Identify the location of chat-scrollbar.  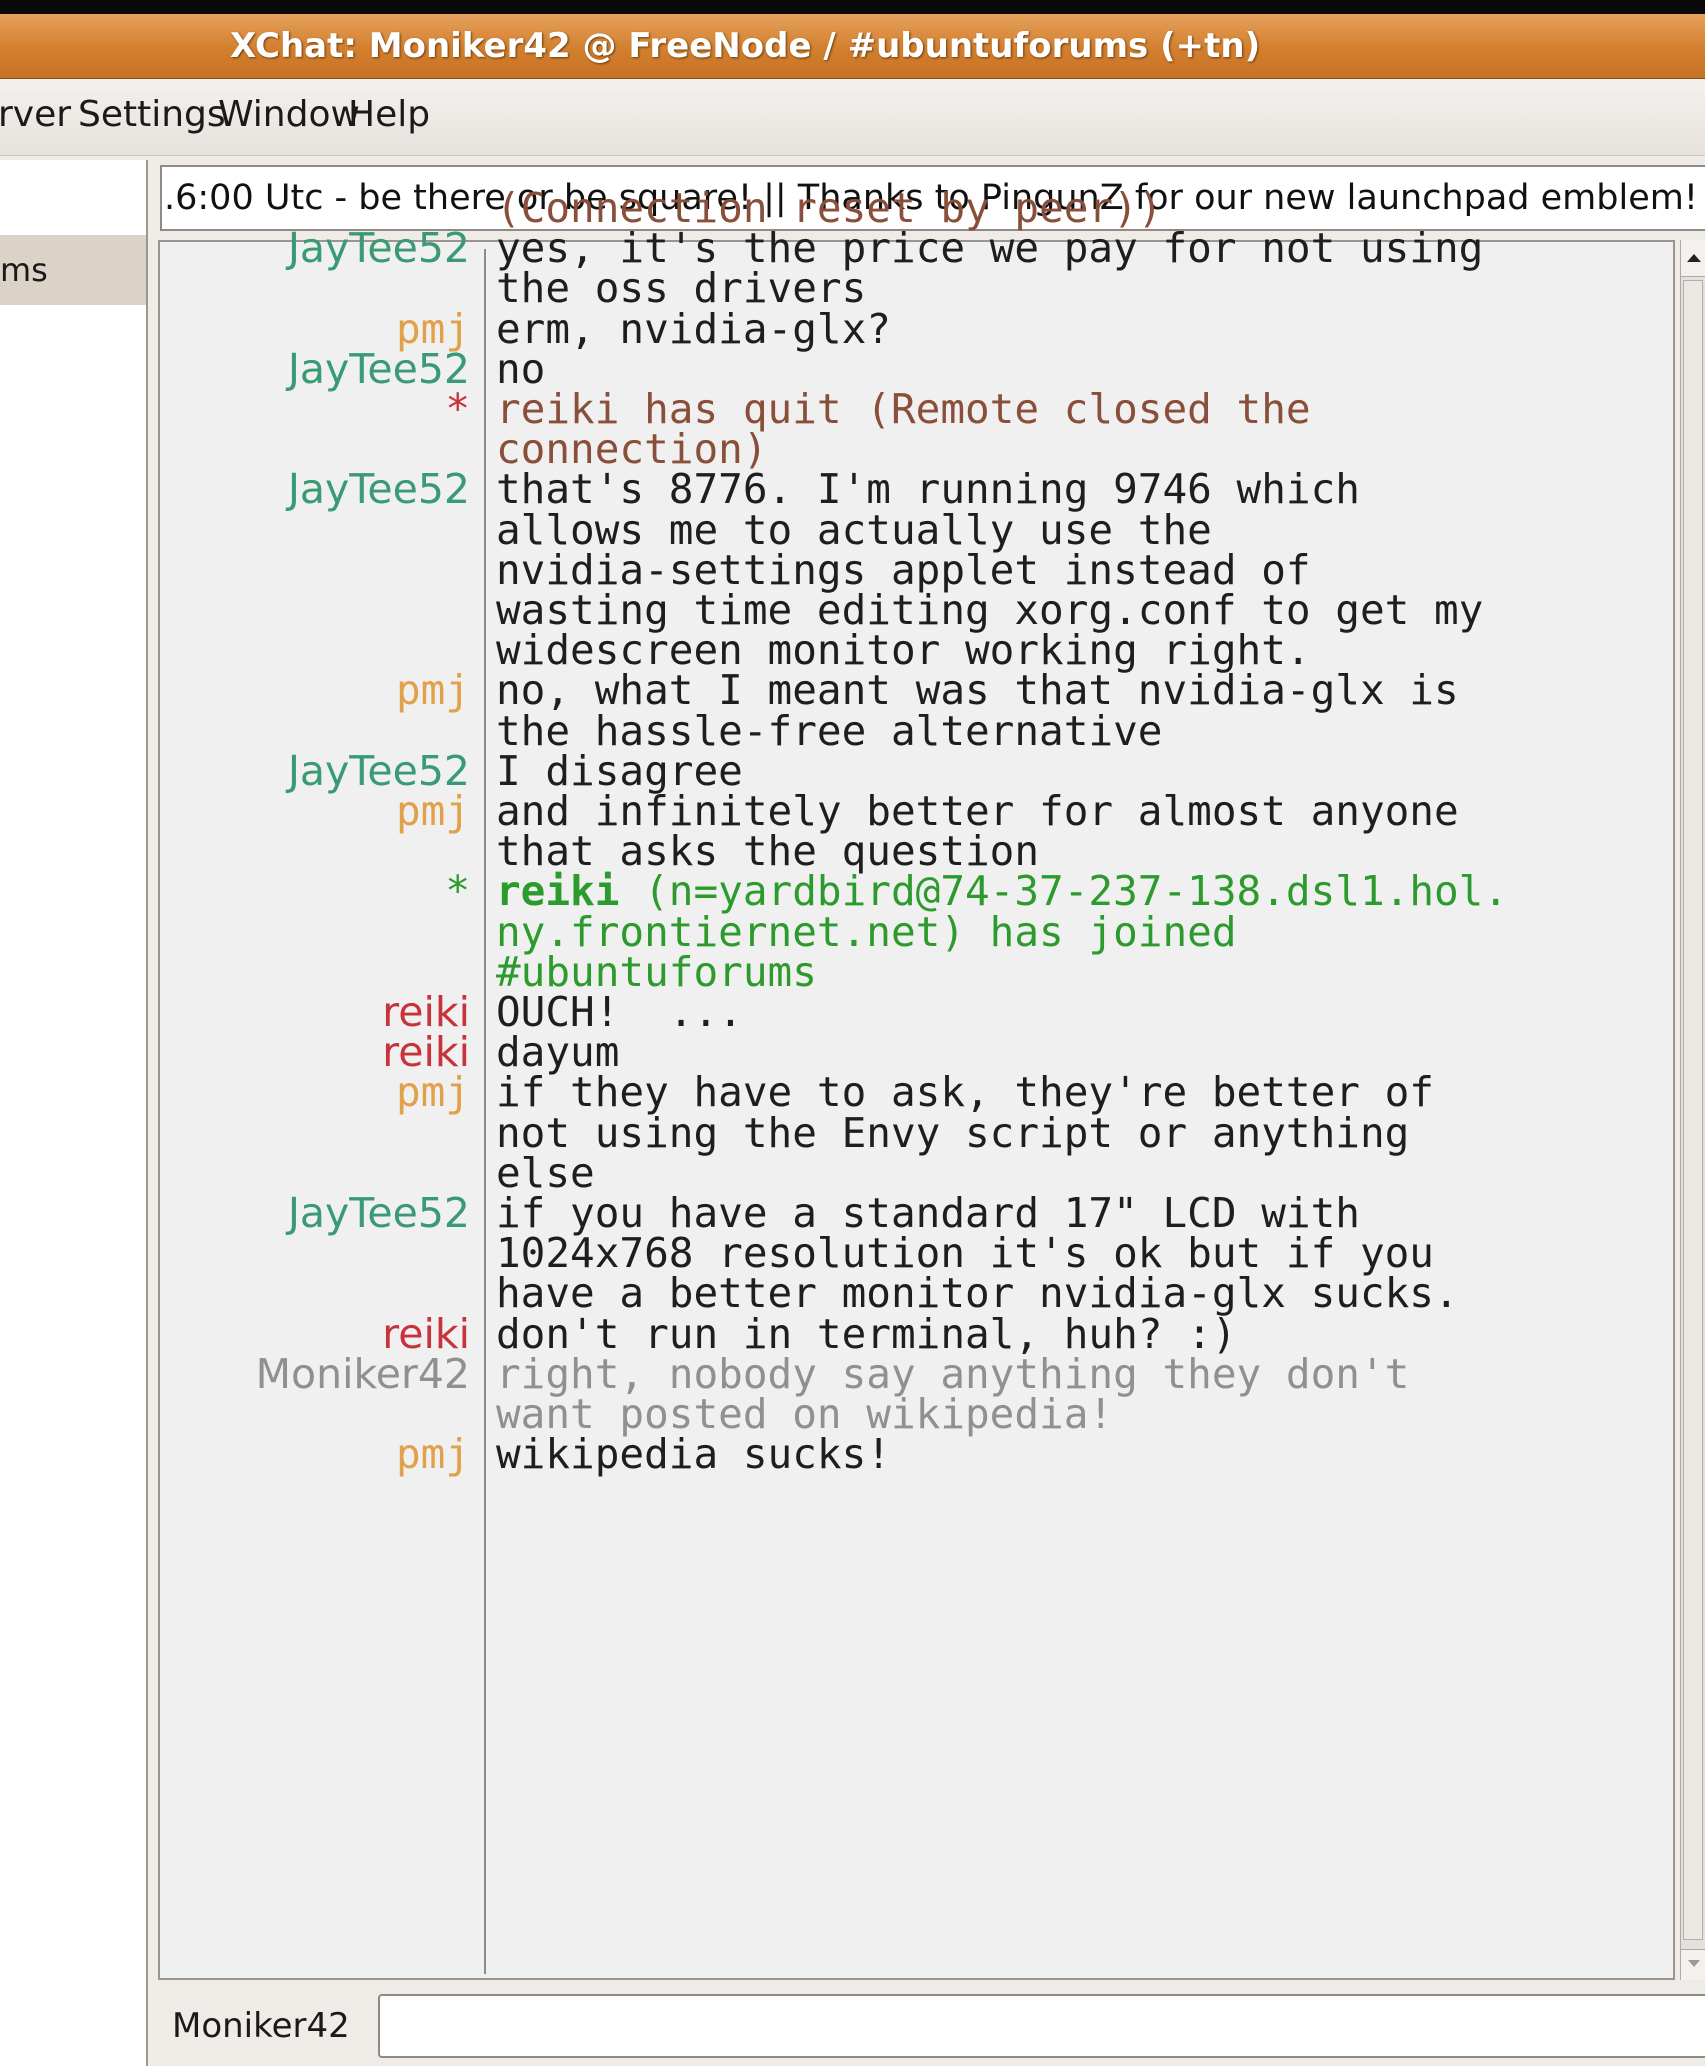
(1692, 1110).